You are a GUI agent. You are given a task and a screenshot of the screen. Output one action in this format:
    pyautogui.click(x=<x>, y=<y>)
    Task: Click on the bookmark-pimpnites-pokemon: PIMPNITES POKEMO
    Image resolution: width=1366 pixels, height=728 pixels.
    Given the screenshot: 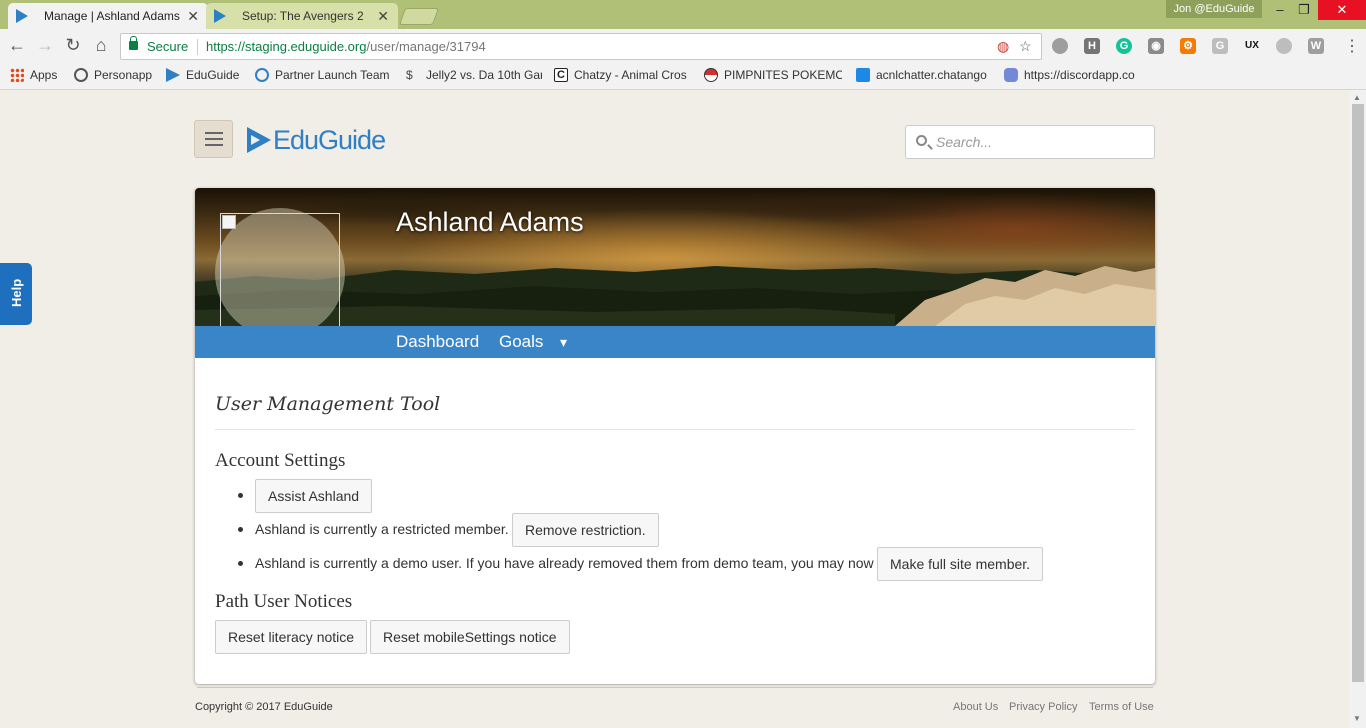 What is the action you would take?
    pyautogui.click(x=773, y=75)
    